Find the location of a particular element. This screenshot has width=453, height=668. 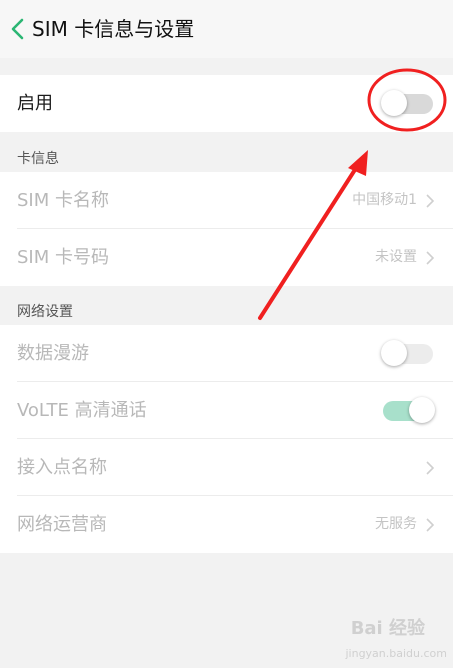

apn-row: 接入点名称 is located at coordinates (226, 467).